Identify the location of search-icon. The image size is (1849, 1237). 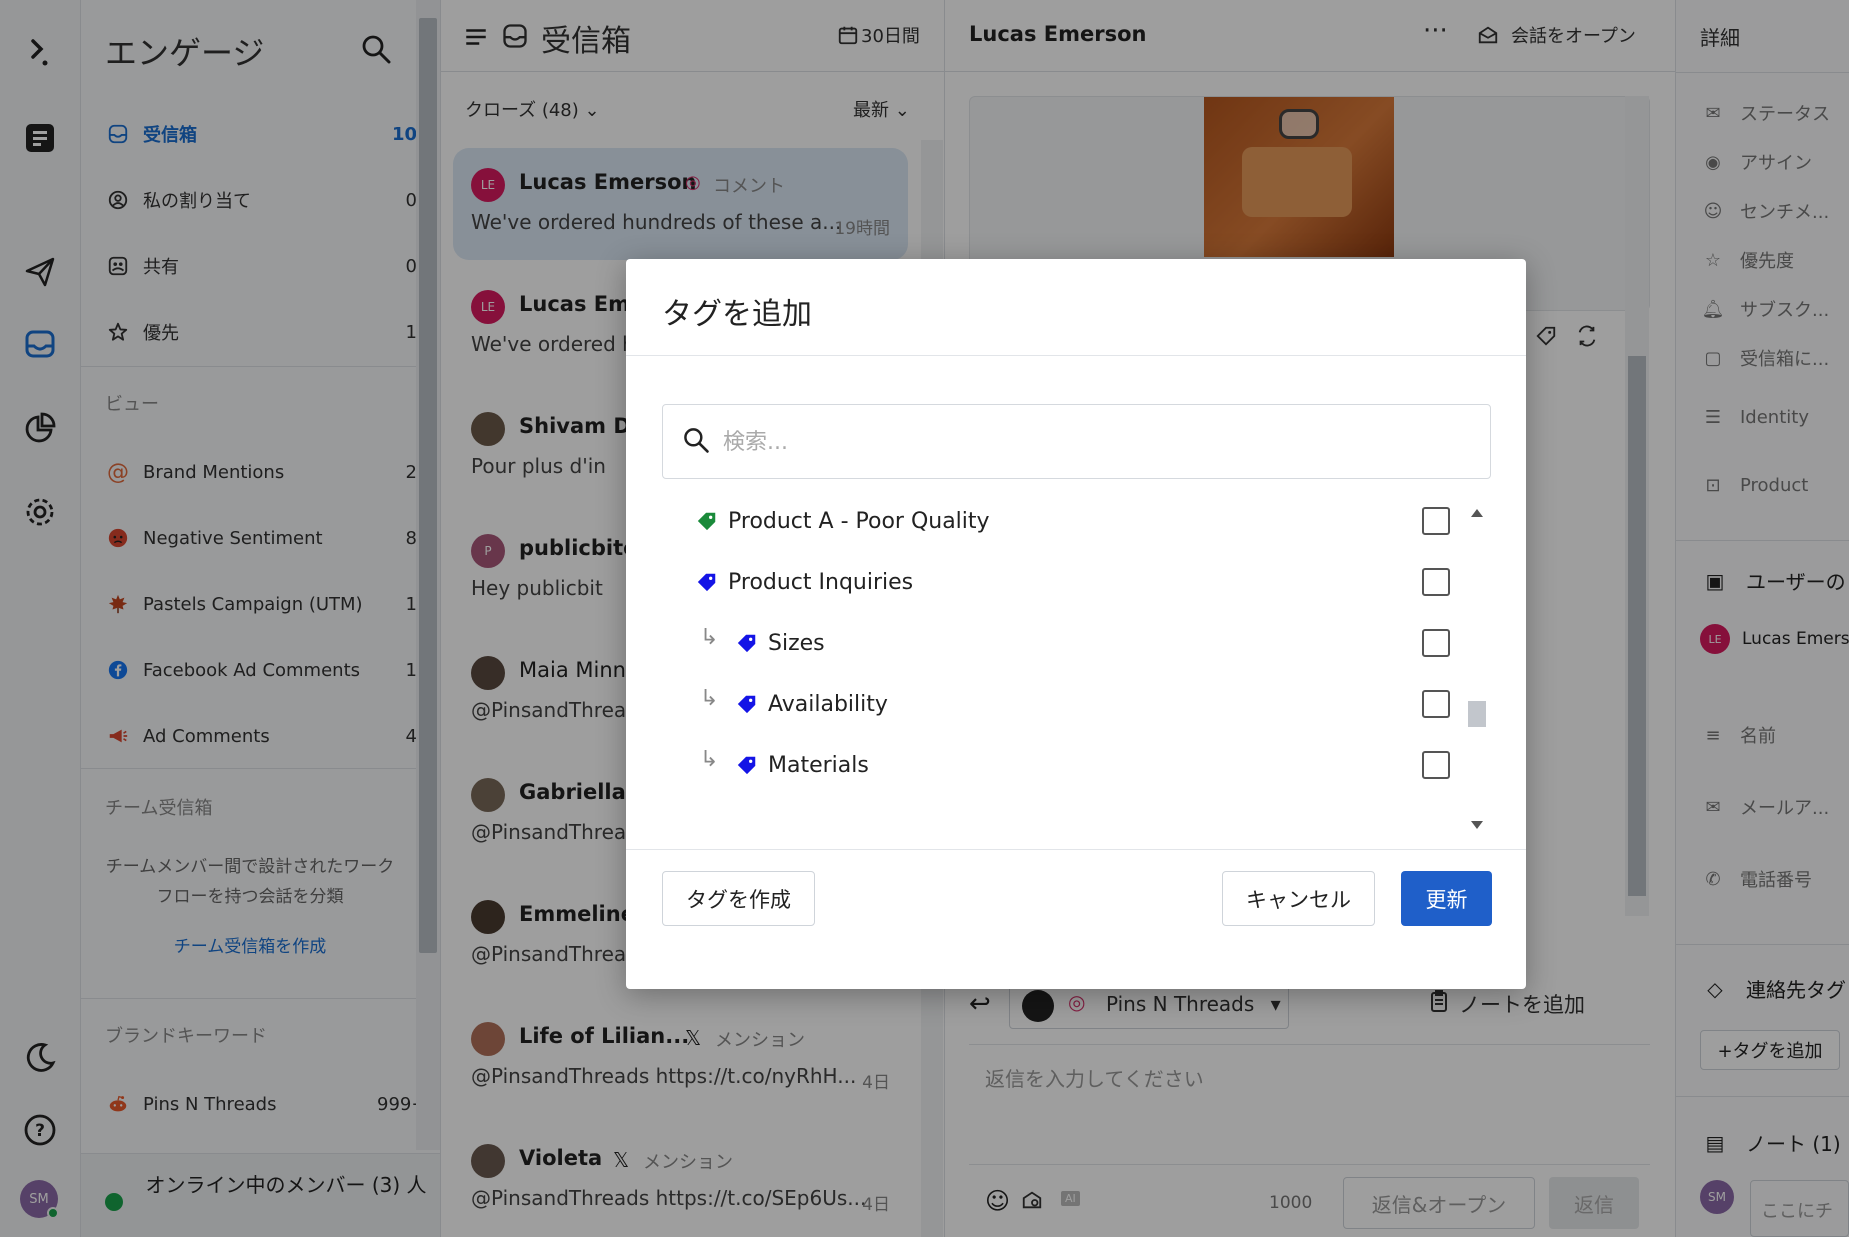
(698, 442).